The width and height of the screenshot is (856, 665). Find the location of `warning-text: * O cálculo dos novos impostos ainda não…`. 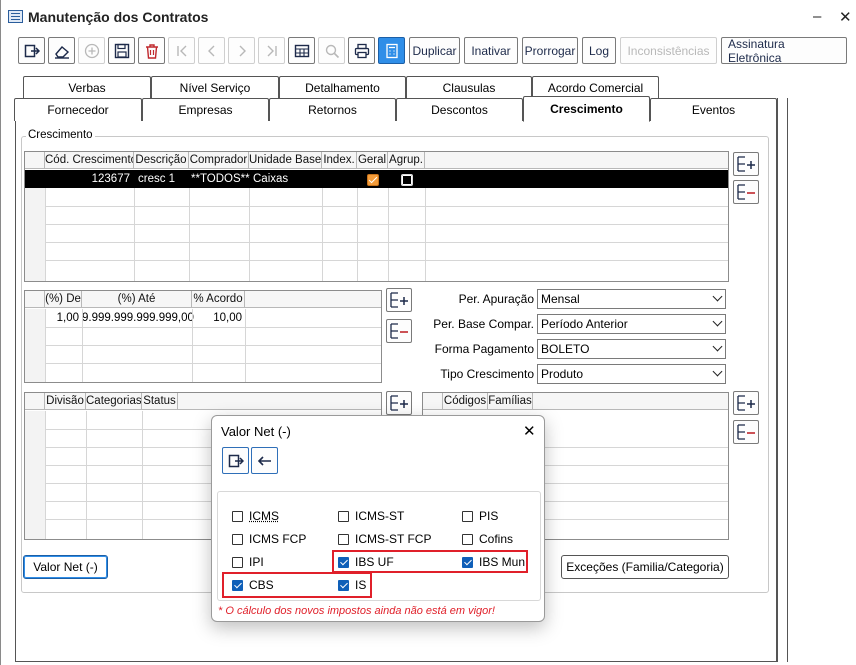

warning-text: * O cálculo dos novos impostos ainda não… is located at coordinates (356, 611).